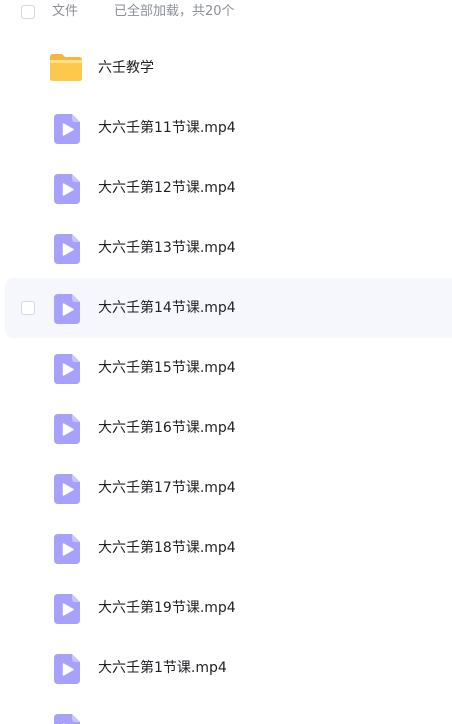 Image resolution: width=452 pixels, height=724 pixels. What do you see at coordinates (167, 248) in the screenshot?
I see `file-name: 大六壬第13节课.mp4` at bounding box center [167, 248].